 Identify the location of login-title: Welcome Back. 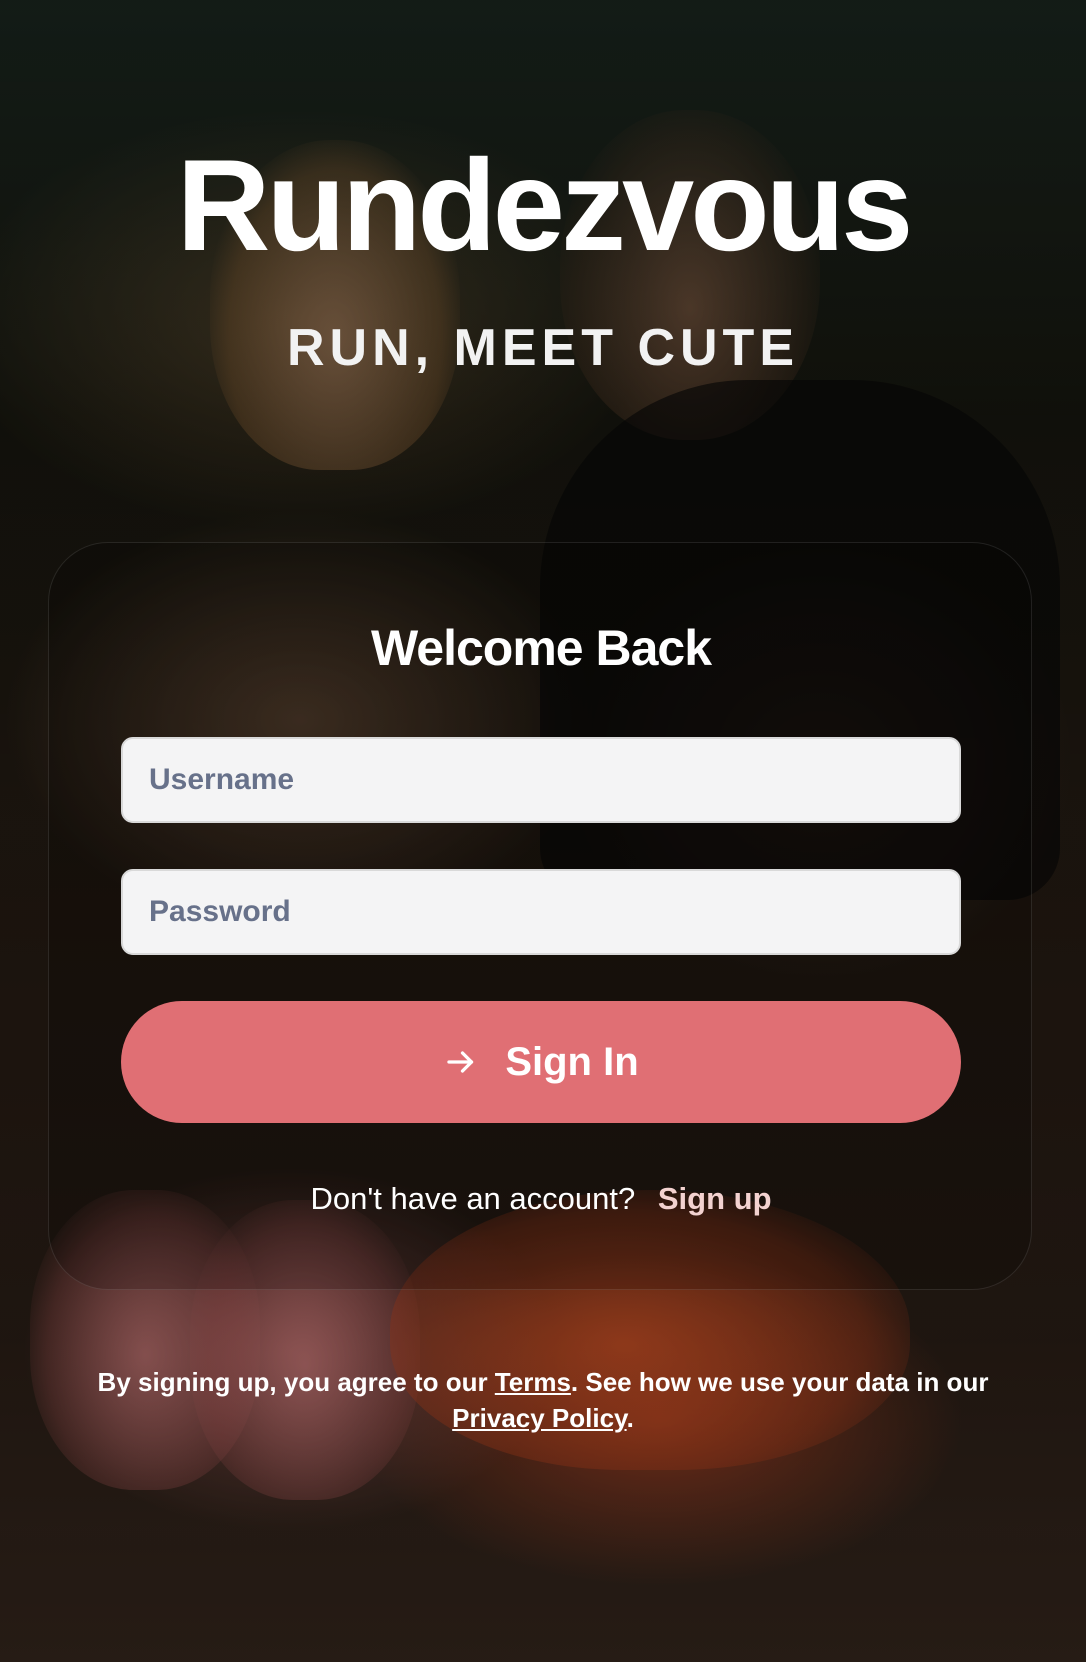
(541, 648).